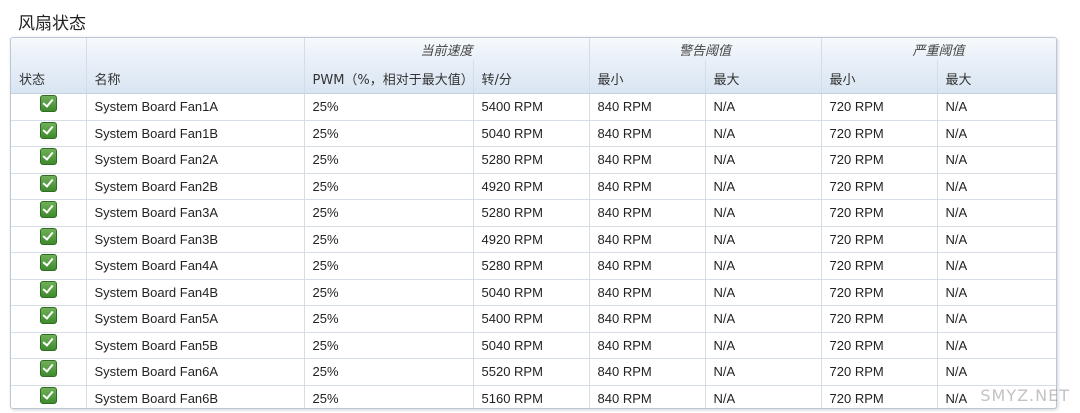 The width and height of the screenshot is (1080, 413). I want to click on header-group-empty-status, so click(49, 49).